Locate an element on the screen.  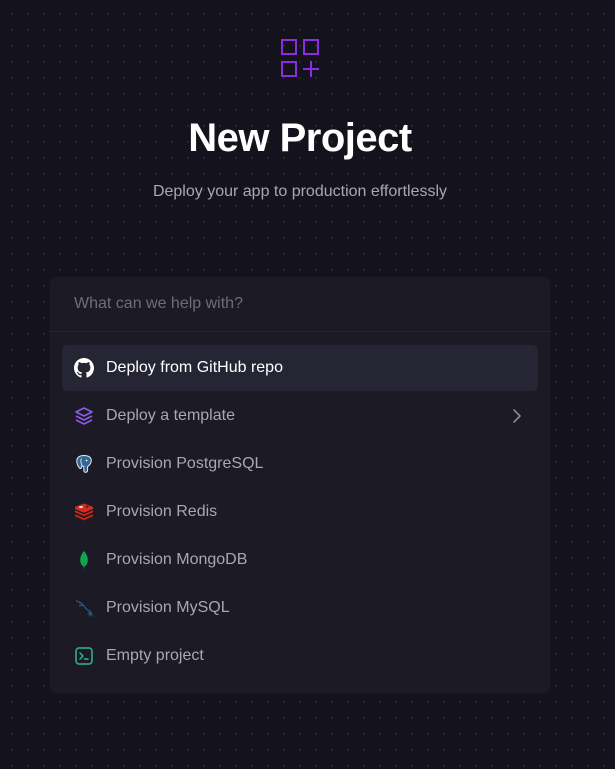
option-label: Provision MySQL is located at coordinates (168, 607).